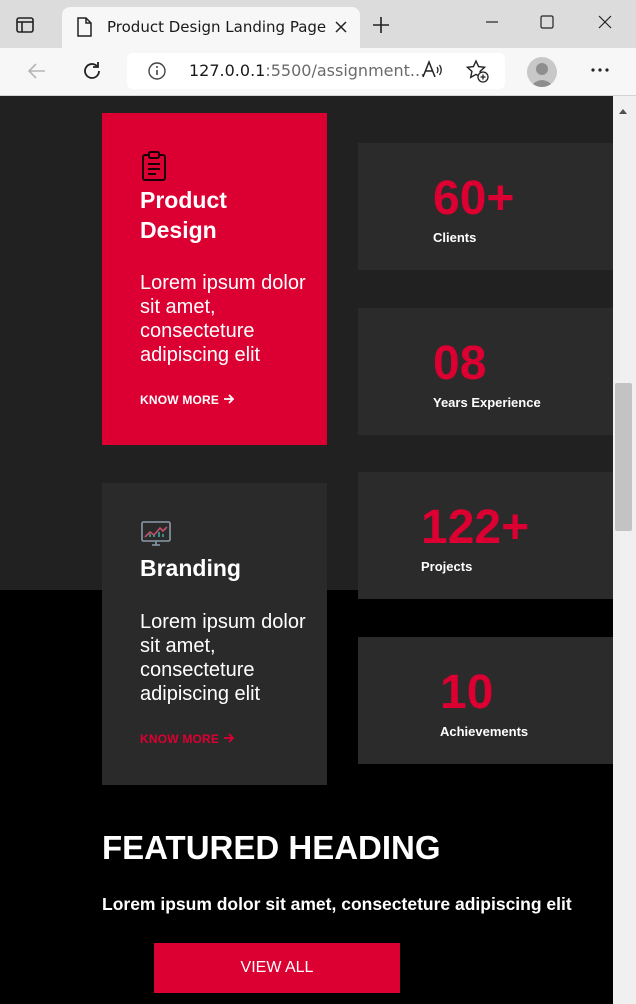 This screenshot has width=636, height=1004. Describe the element at coordinates (84, 29) in the screenshot. I see `page-icon` at that location.